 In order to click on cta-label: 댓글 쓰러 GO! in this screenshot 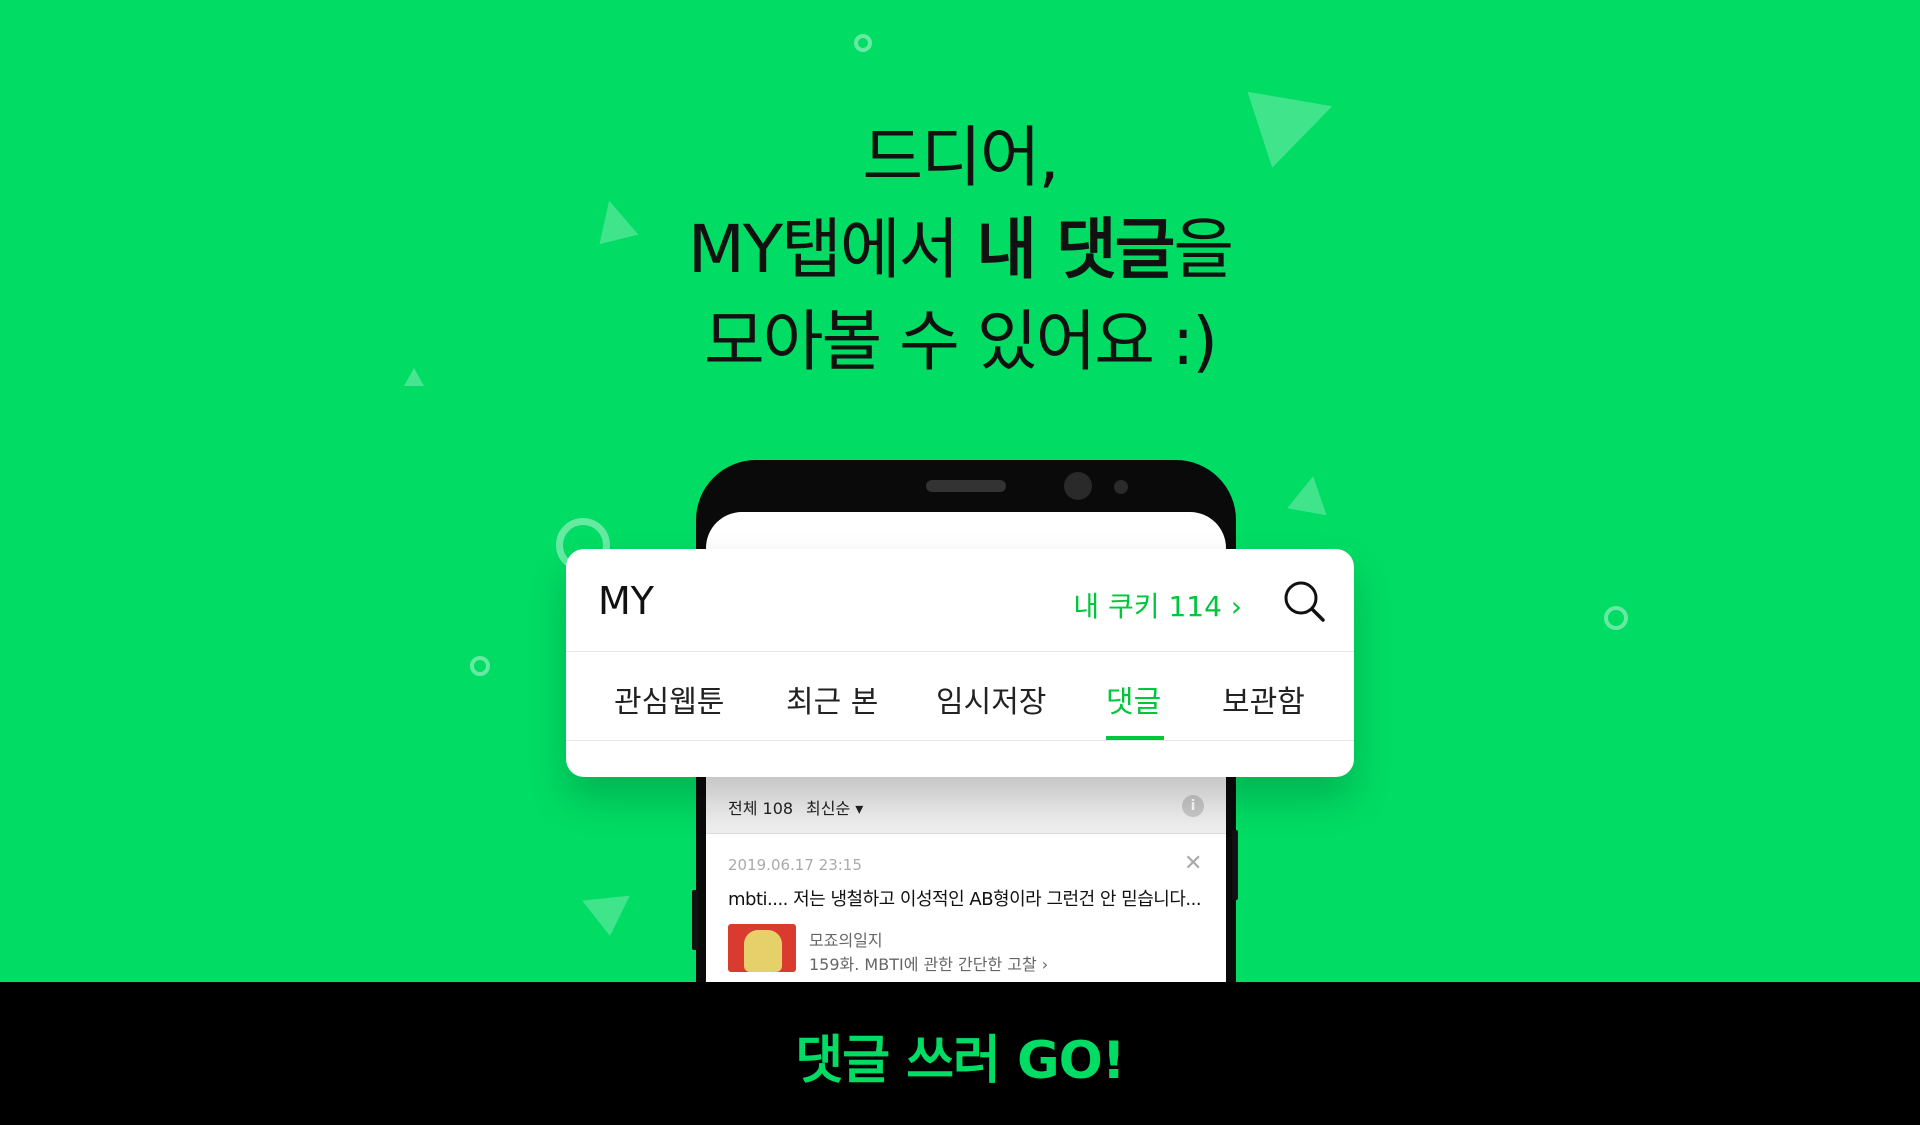, I will do `click(960, 1055)`.